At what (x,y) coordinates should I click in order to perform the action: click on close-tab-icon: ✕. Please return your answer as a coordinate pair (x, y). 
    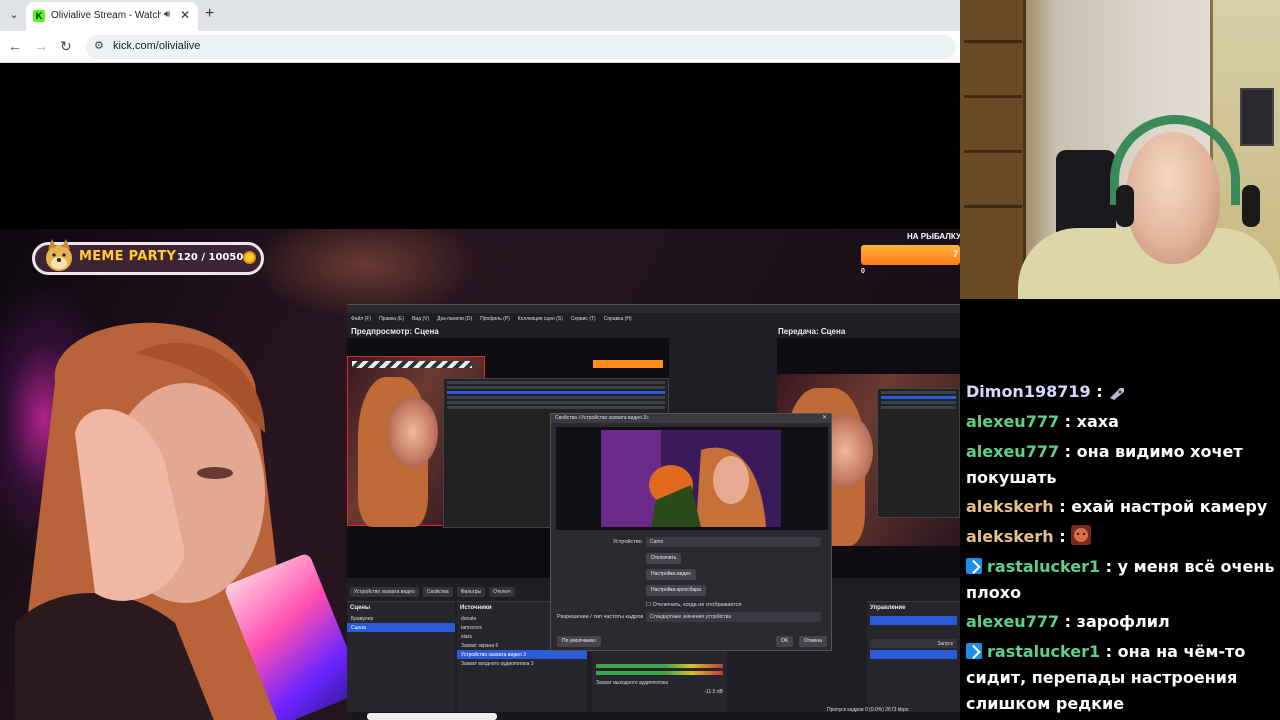
    Looking at the image, I should click on (185, 15).